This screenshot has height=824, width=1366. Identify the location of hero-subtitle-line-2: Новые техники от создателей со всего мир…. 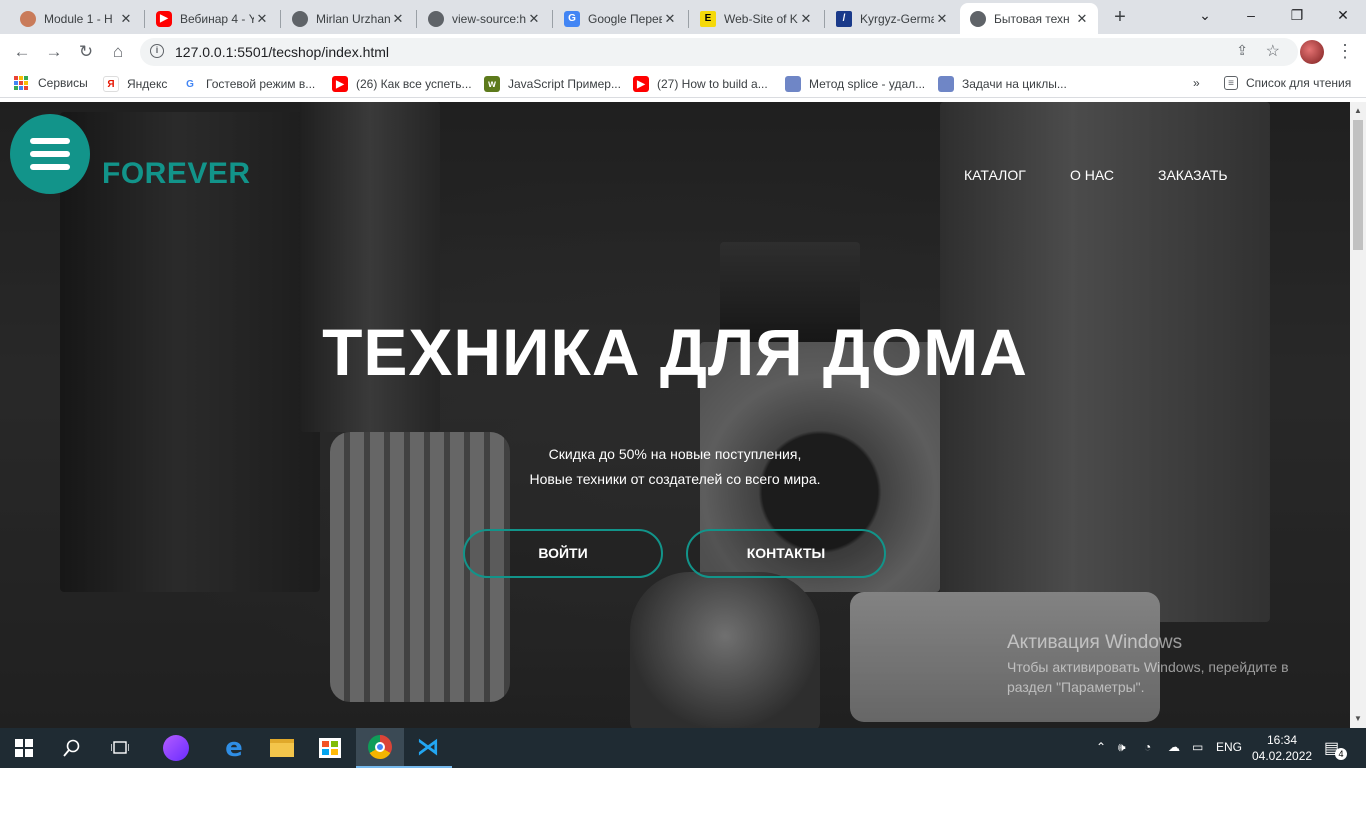
(675, 479).